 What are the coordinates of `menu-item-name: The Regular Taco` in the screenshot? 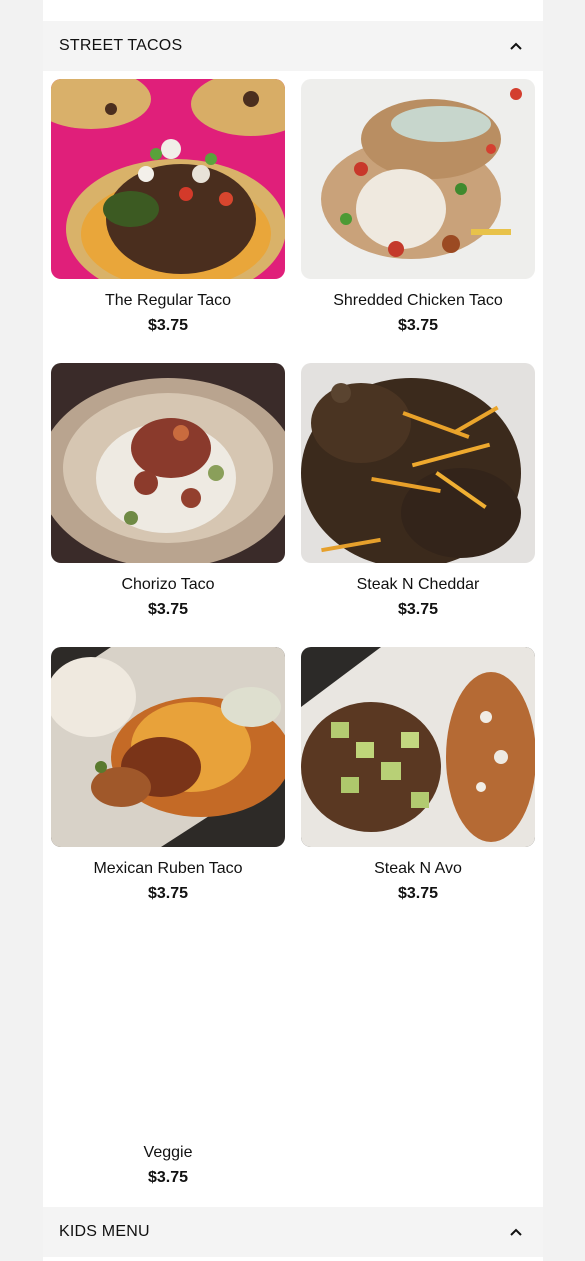 It's located at (168, 300).